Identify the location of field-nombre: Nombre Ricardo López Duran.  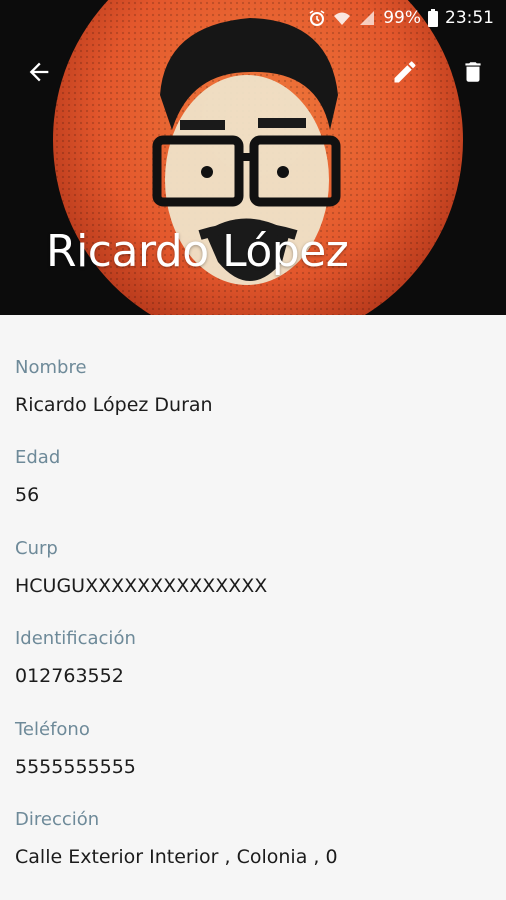
(255, 386).